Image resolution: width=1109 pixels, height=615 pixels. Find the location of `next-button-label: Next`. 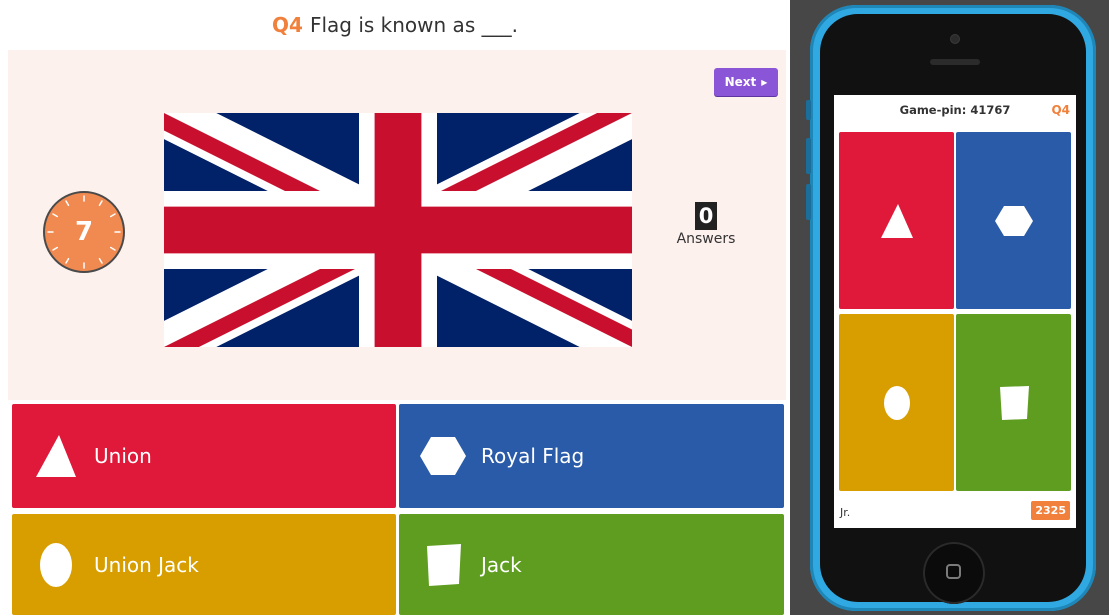

next-button-label: Next is located at coordinates (740, 82).